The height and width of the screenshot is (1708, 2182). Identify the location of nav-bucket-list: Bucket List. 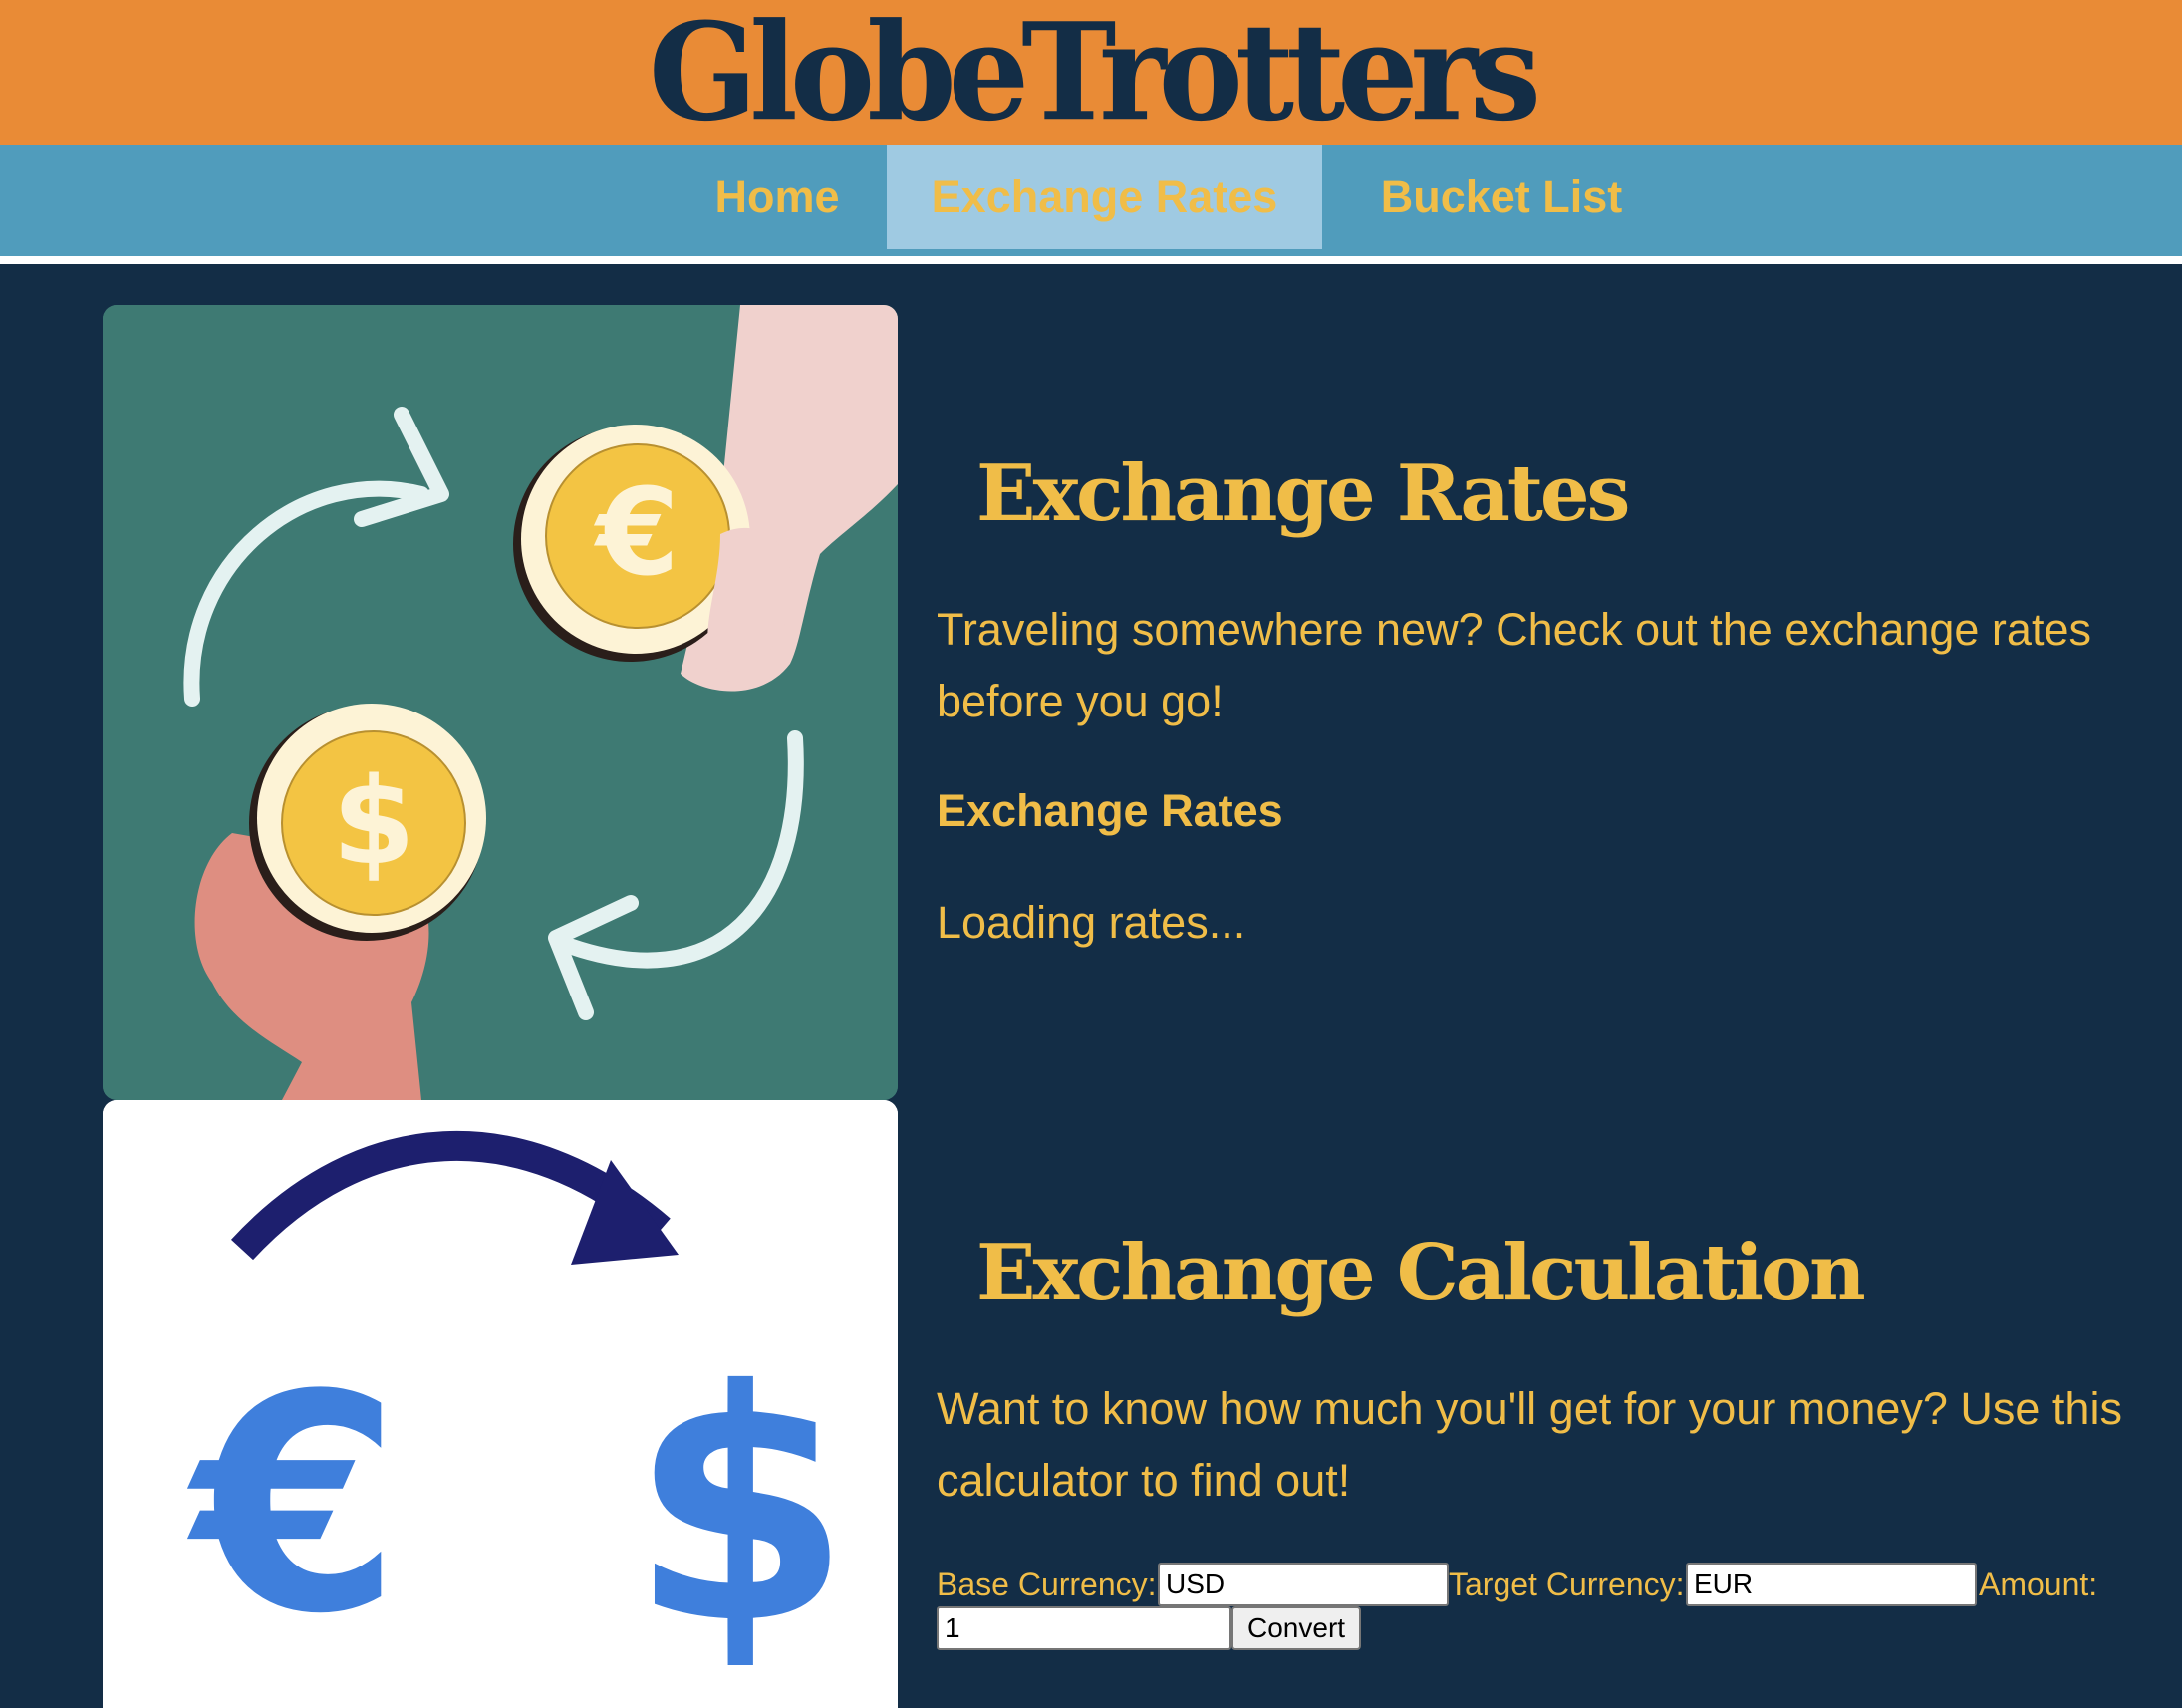
(1501, 197).